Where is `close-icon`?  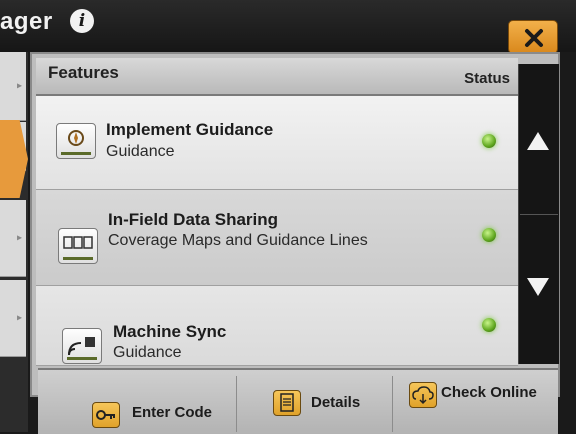
close-icon is located at coordinates (534, 38).